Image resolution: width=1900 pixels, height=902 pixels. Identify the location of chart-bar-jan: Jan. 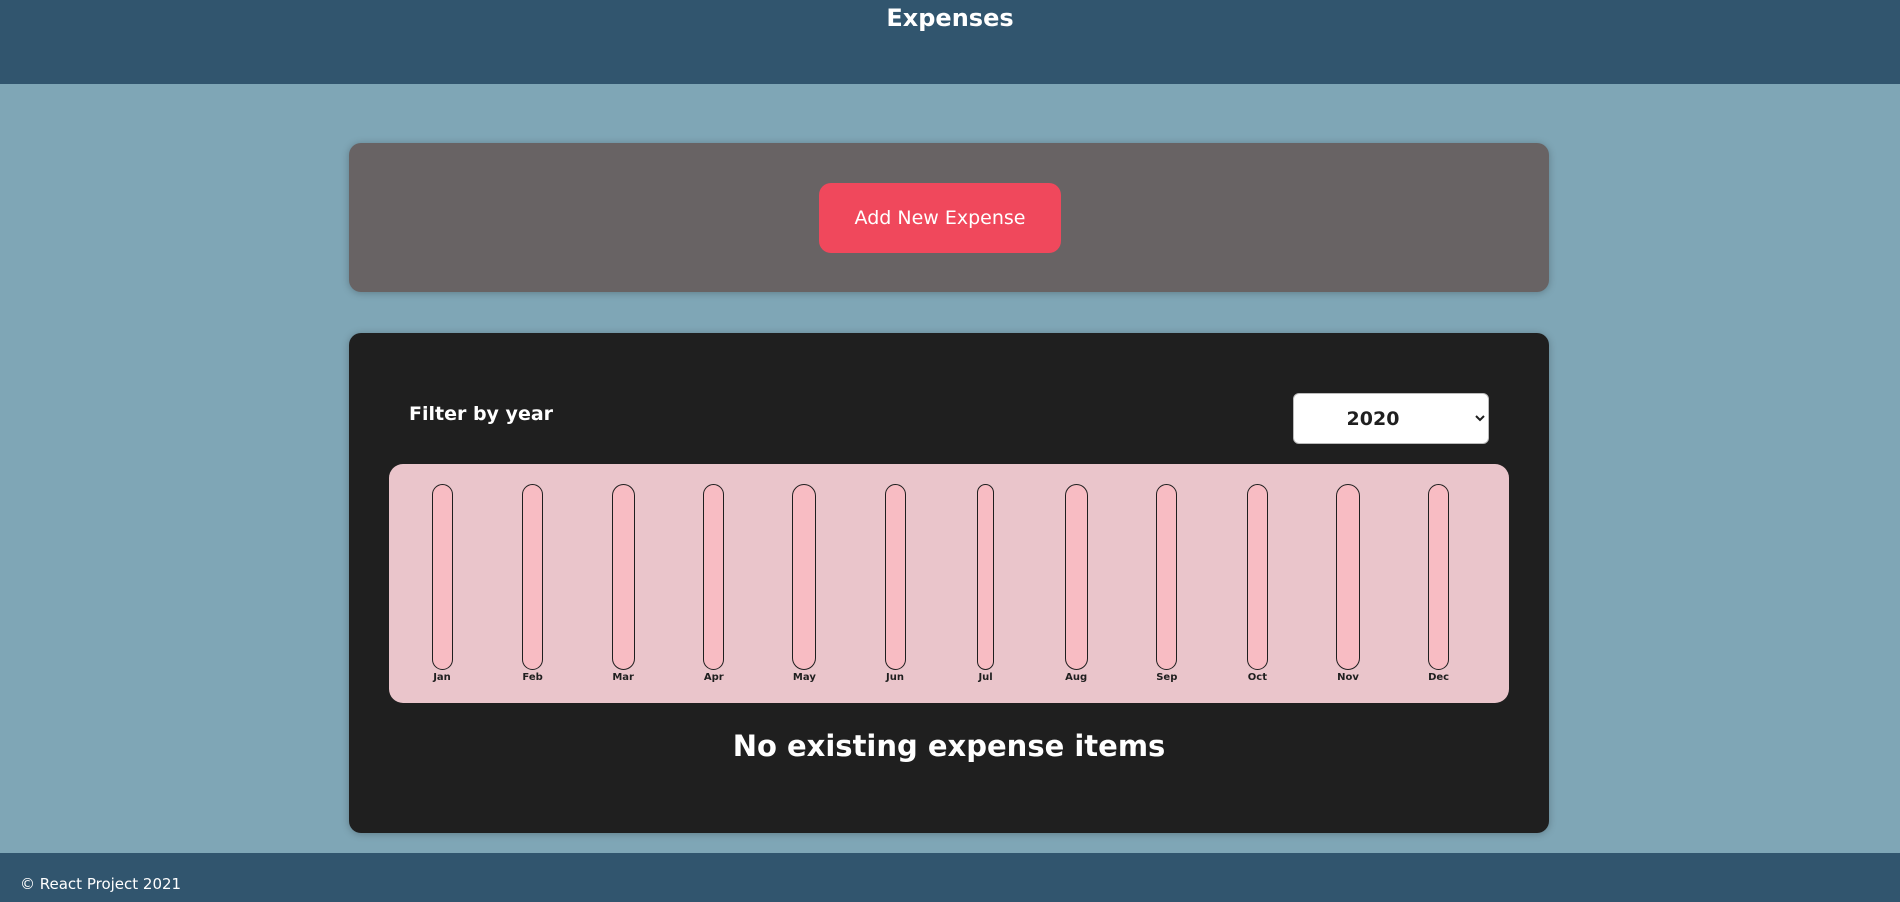
(442, 589).